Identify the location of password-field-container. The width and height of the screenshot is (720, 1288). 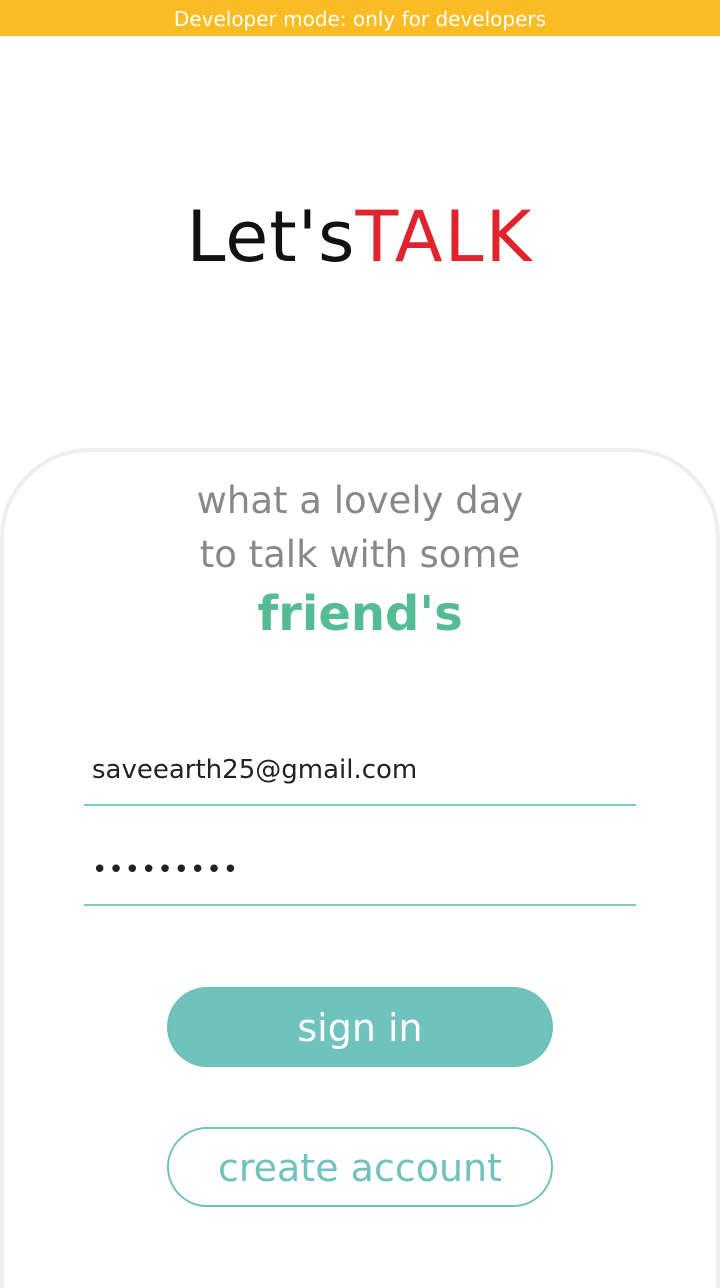
(360, 871).